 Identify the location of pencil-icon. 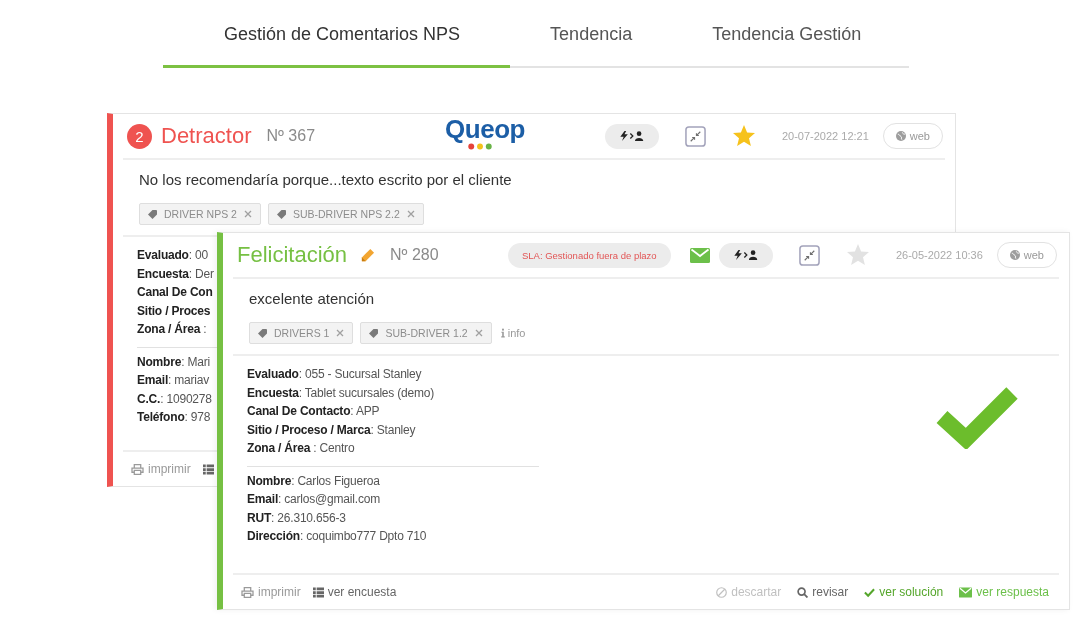
(368, 255).